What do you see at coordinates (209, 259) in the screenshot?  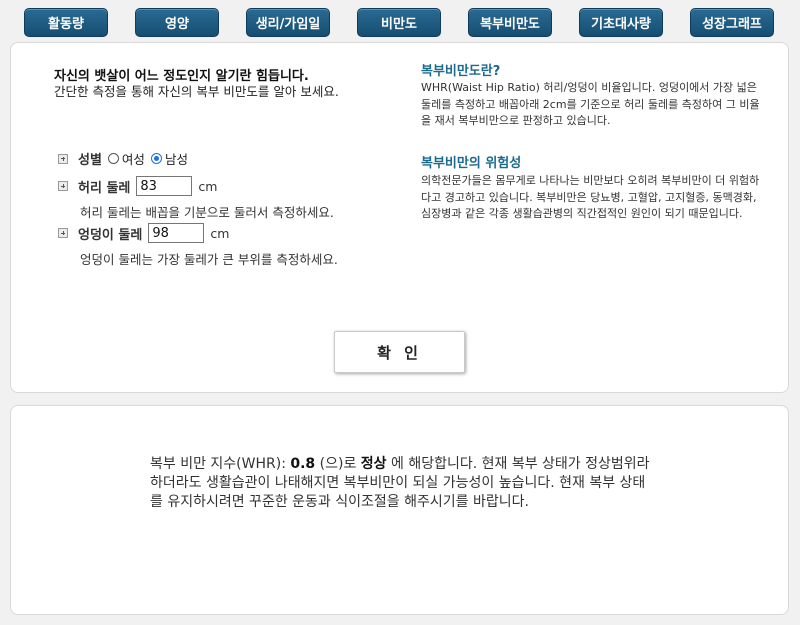 I see `hip-hint: 엉덩이 둘레는 가장 둘레가 큰 부위를 측정하세요.` at bounding box center [209, 259].